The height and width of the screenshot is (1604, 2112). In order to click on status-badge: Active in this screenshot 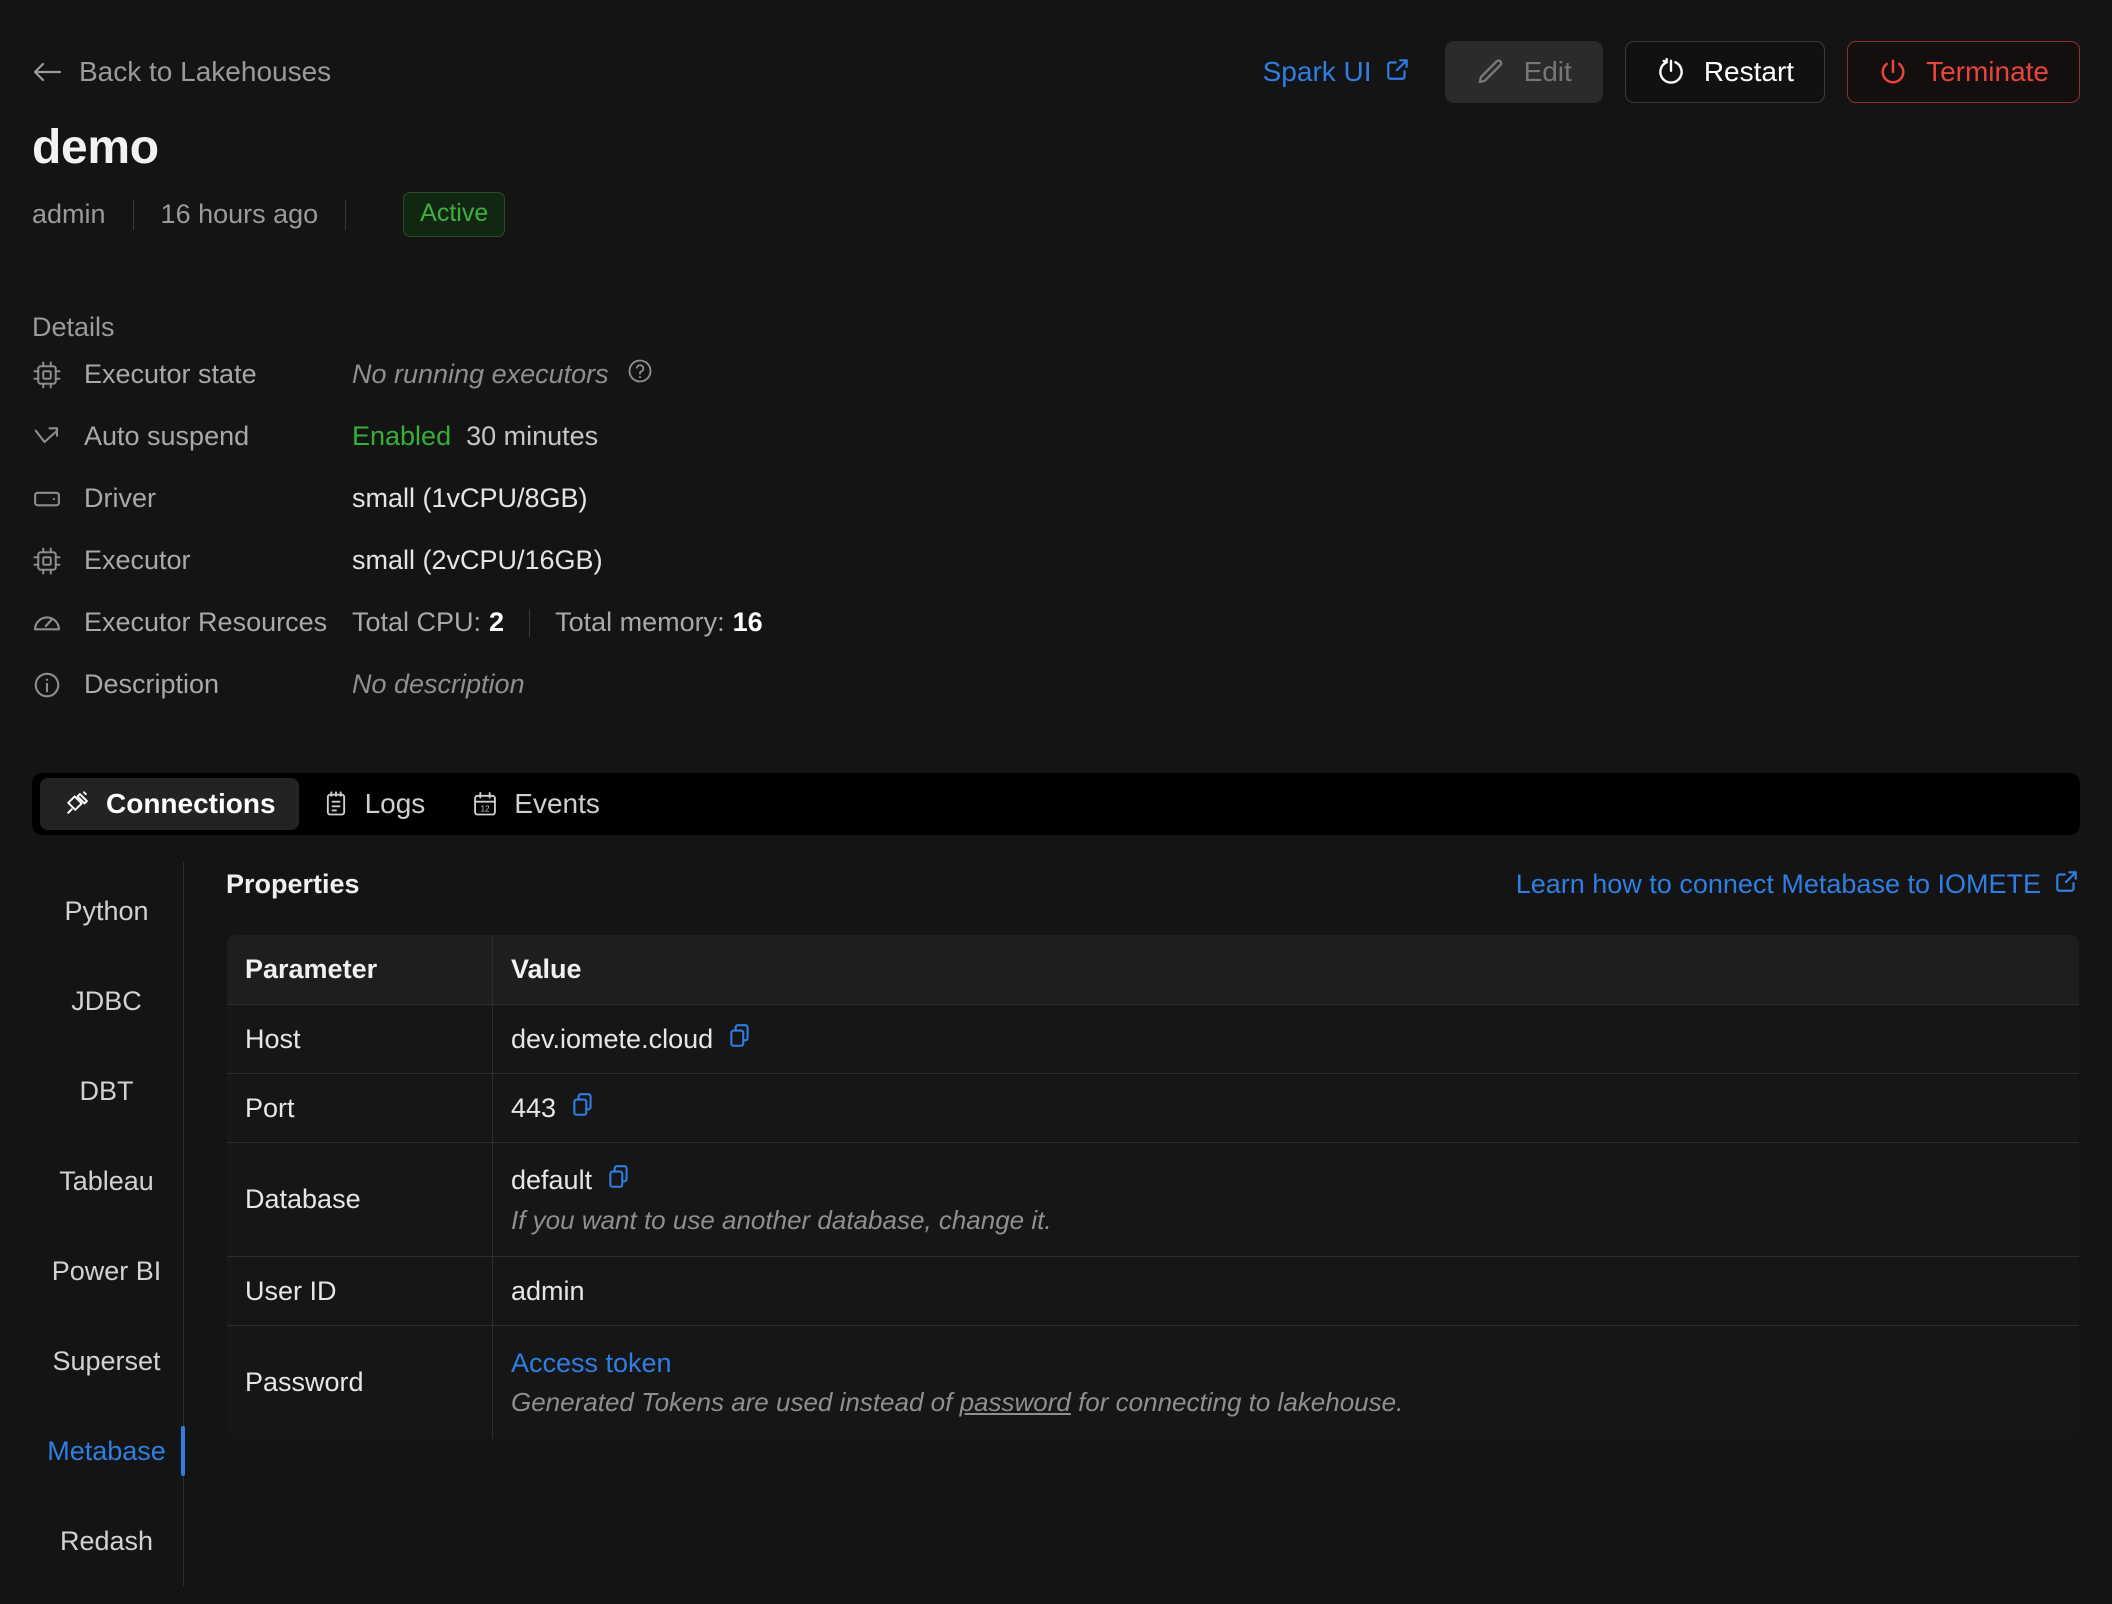, I will do `click(454, 214)`.